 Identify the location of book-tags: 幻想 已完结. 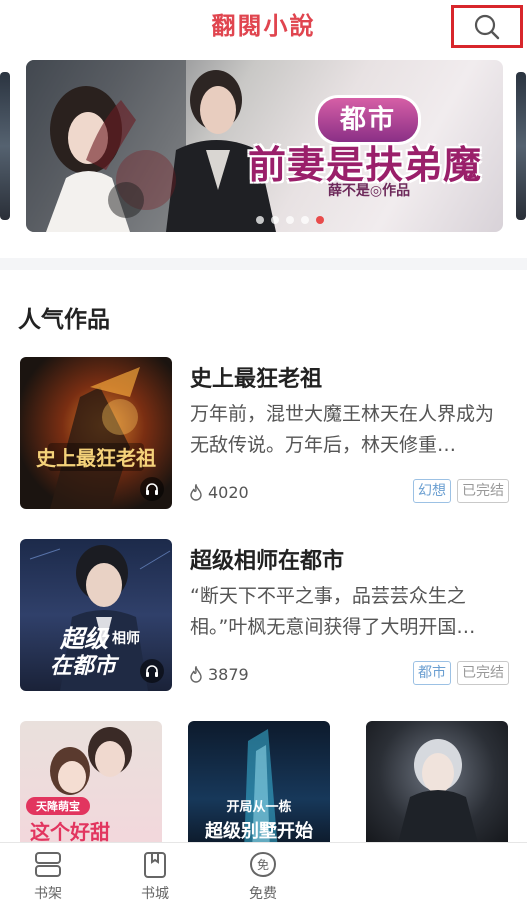
(461, 491).